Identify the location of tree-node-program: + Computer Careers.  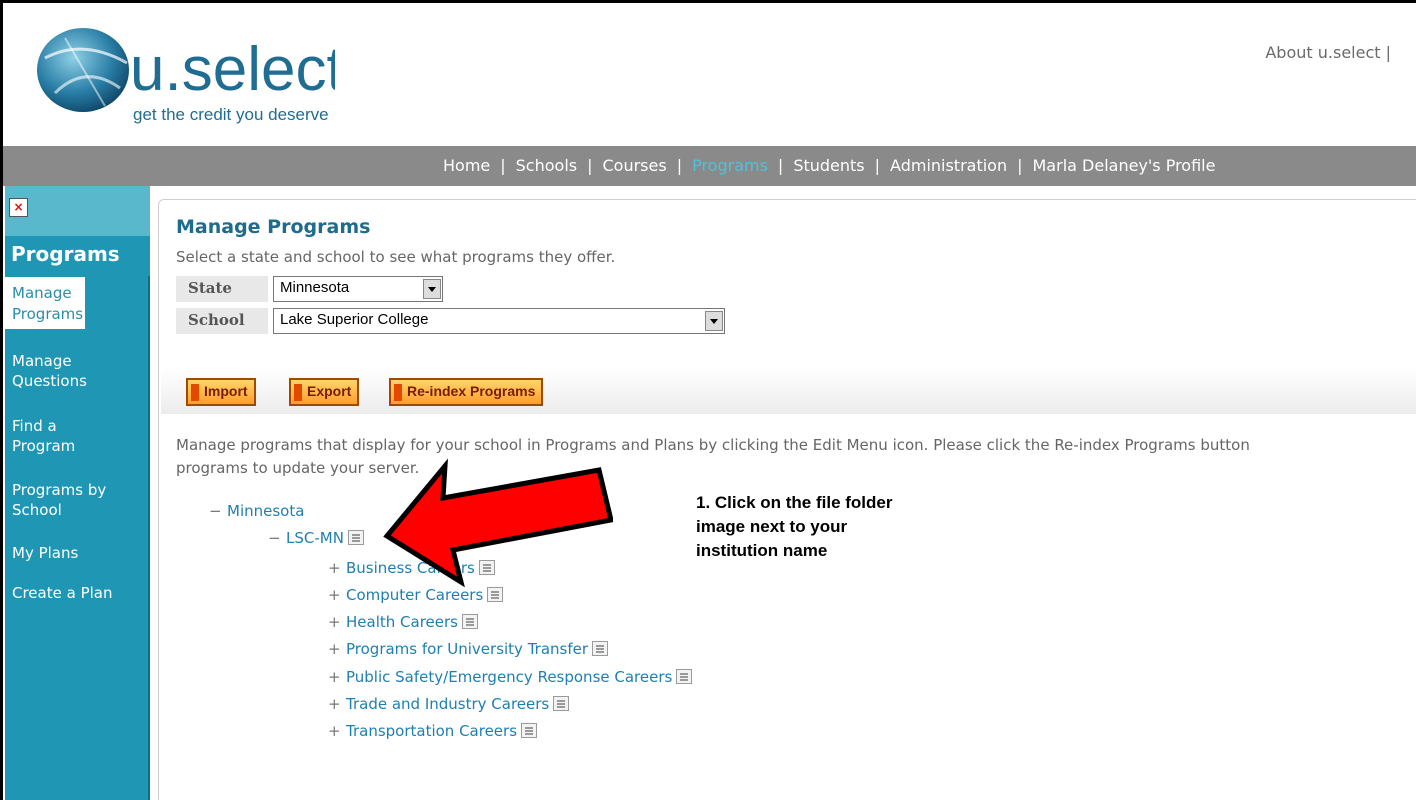
(416, 595).